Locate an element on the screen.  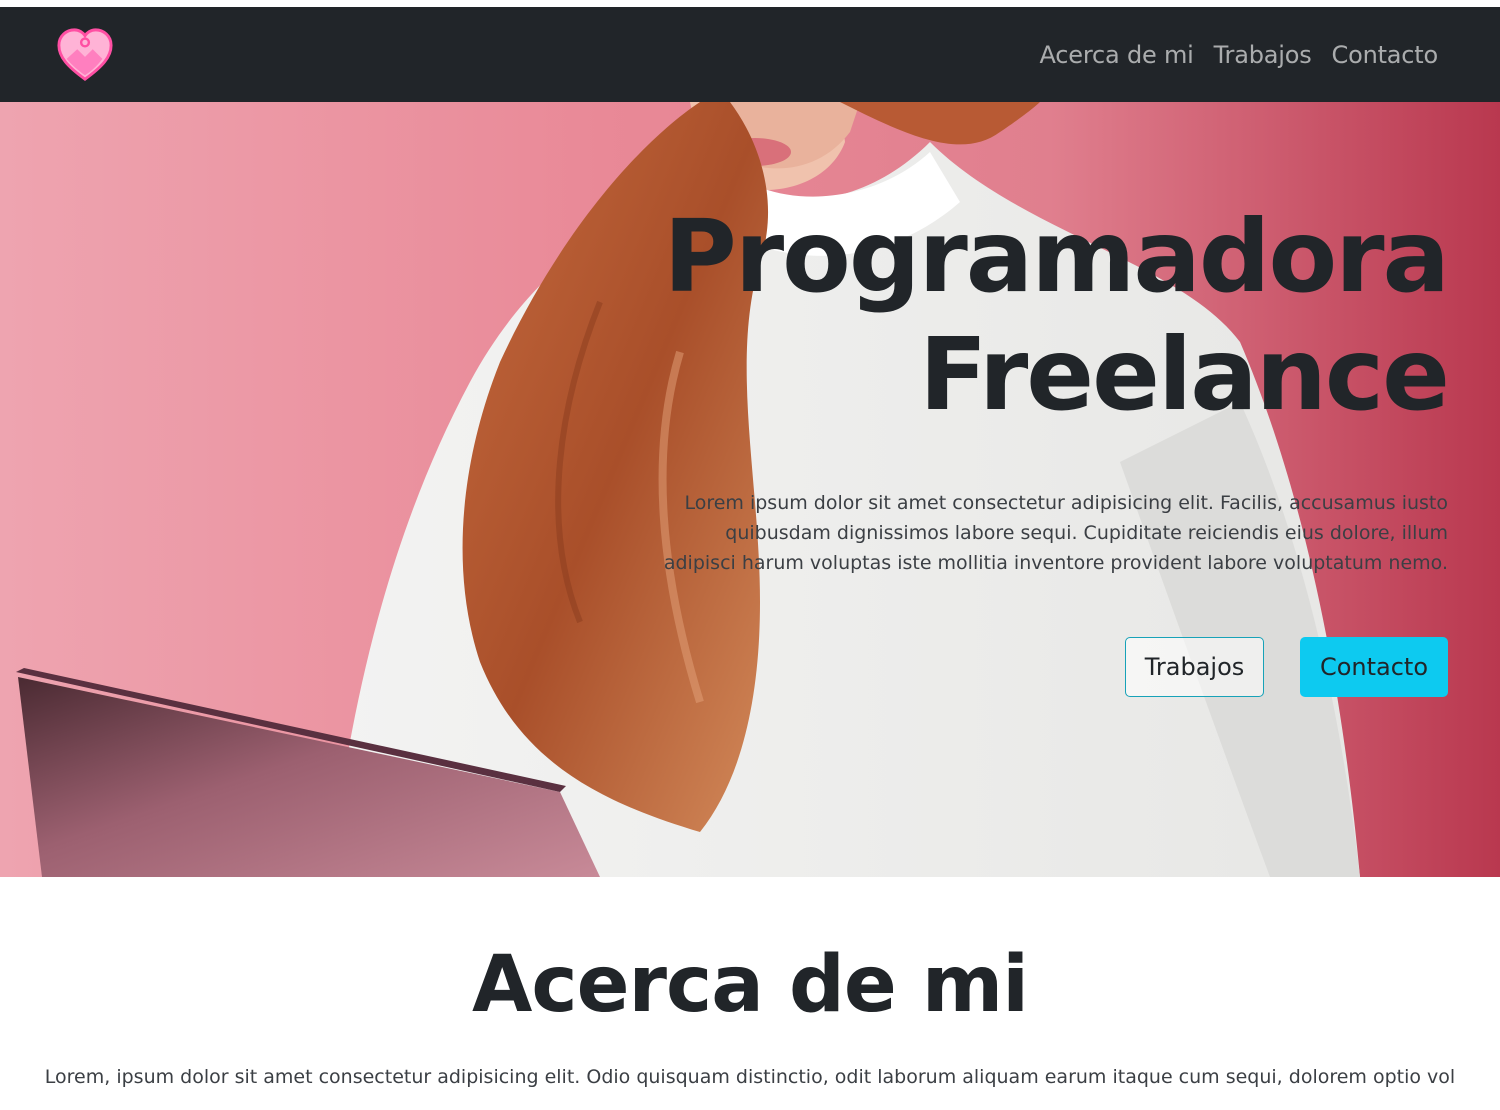
hero-buttons: Trabajos Contacto is located at coordinates (1286, 667).